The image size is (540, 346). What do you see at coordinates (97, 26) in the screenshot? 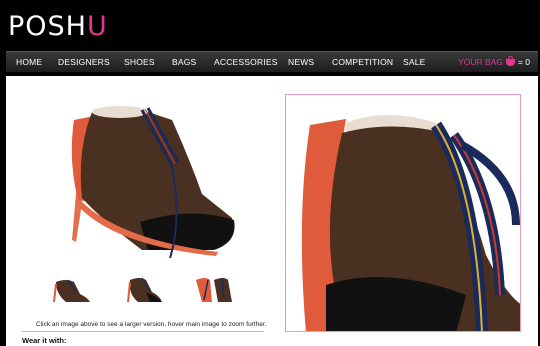
I see `logo-accent-letter: U` at bounding box center [97, 26].